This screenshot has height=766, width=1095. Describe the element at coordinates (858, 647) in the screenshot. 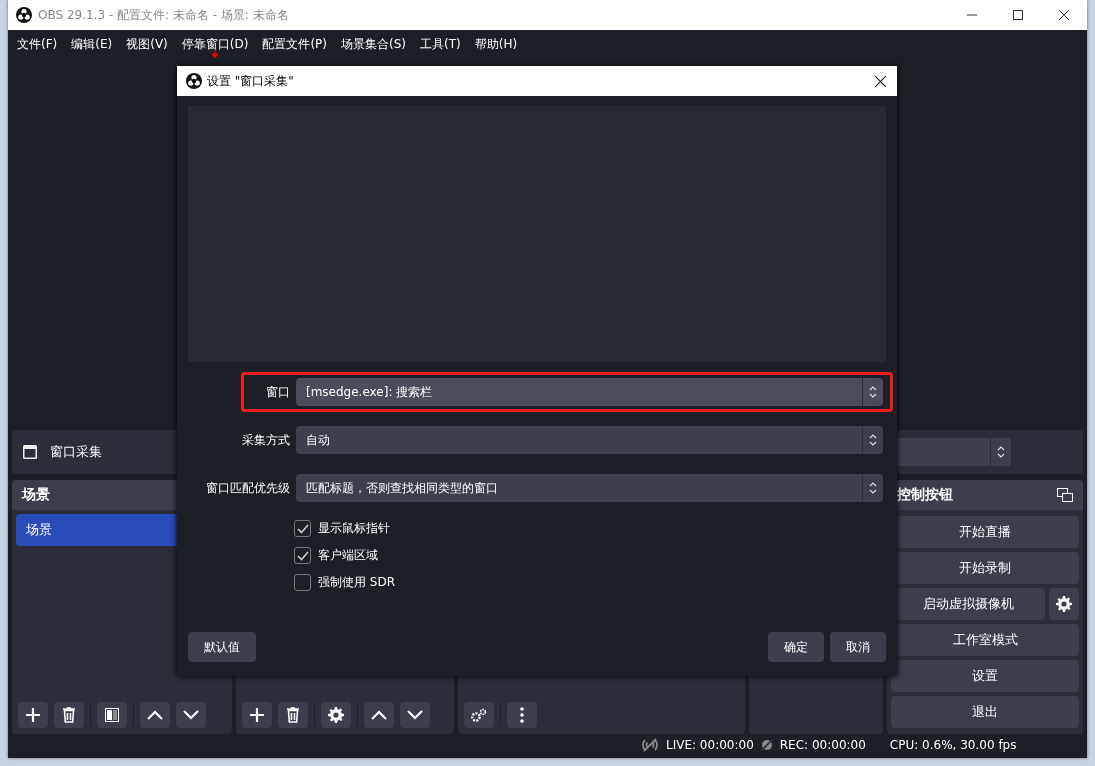

I see `cancel-button: 取消` at that location.